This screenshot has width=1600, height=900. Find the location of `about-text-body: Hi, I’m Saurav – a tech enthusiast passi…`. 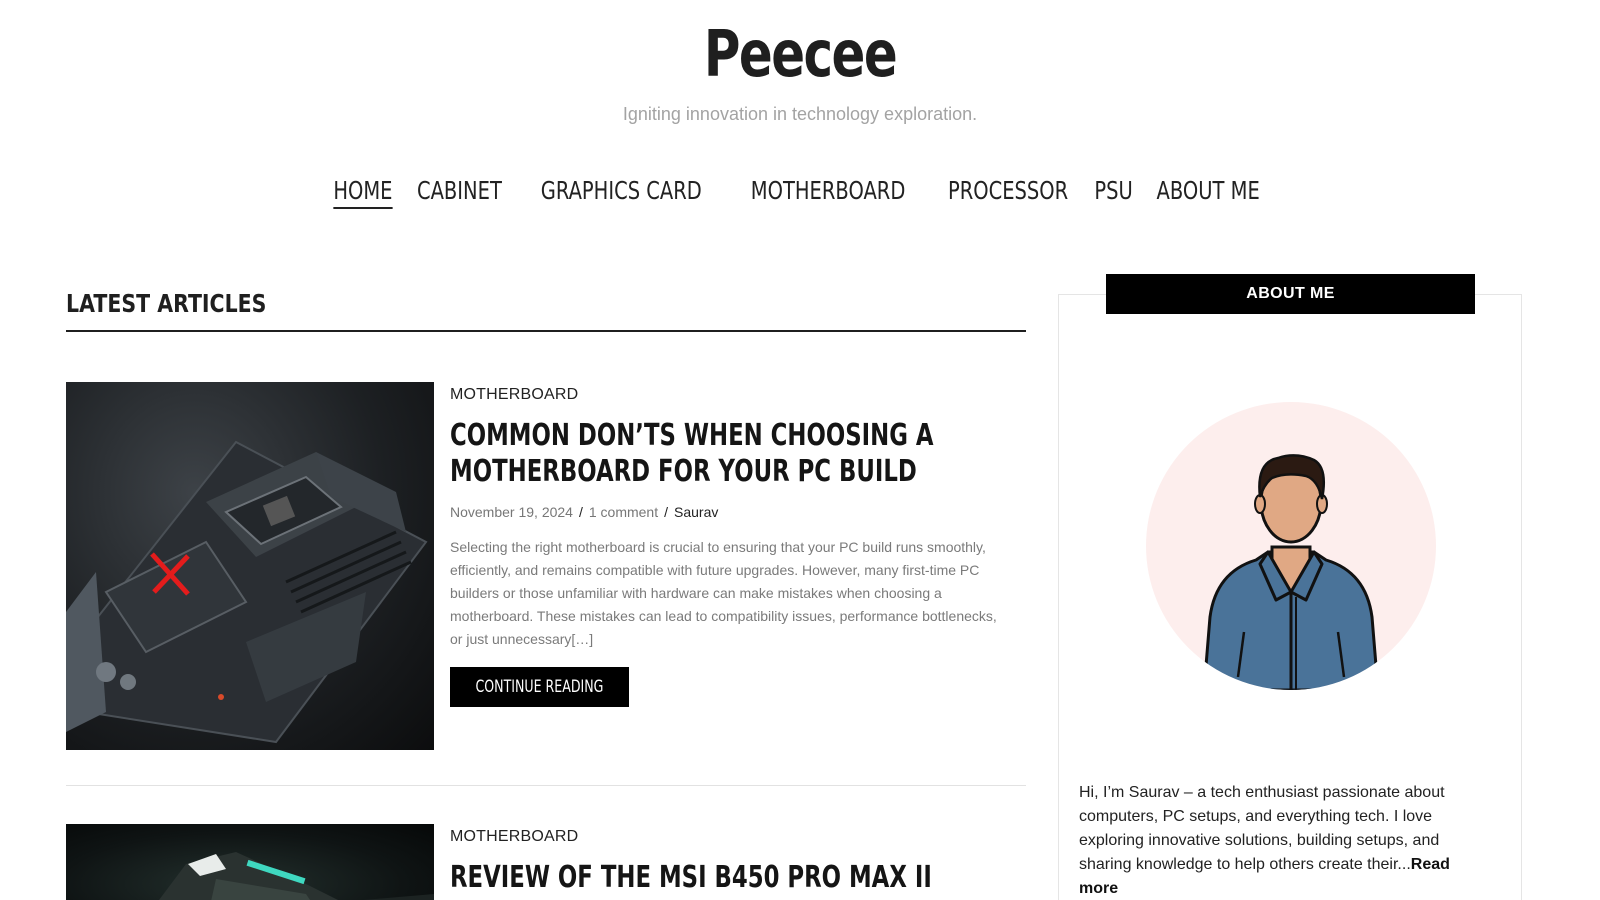

about-text-body: Hi, I’m Saurav – a tech enthusiast passi… is located at coordinates (1262, 828).